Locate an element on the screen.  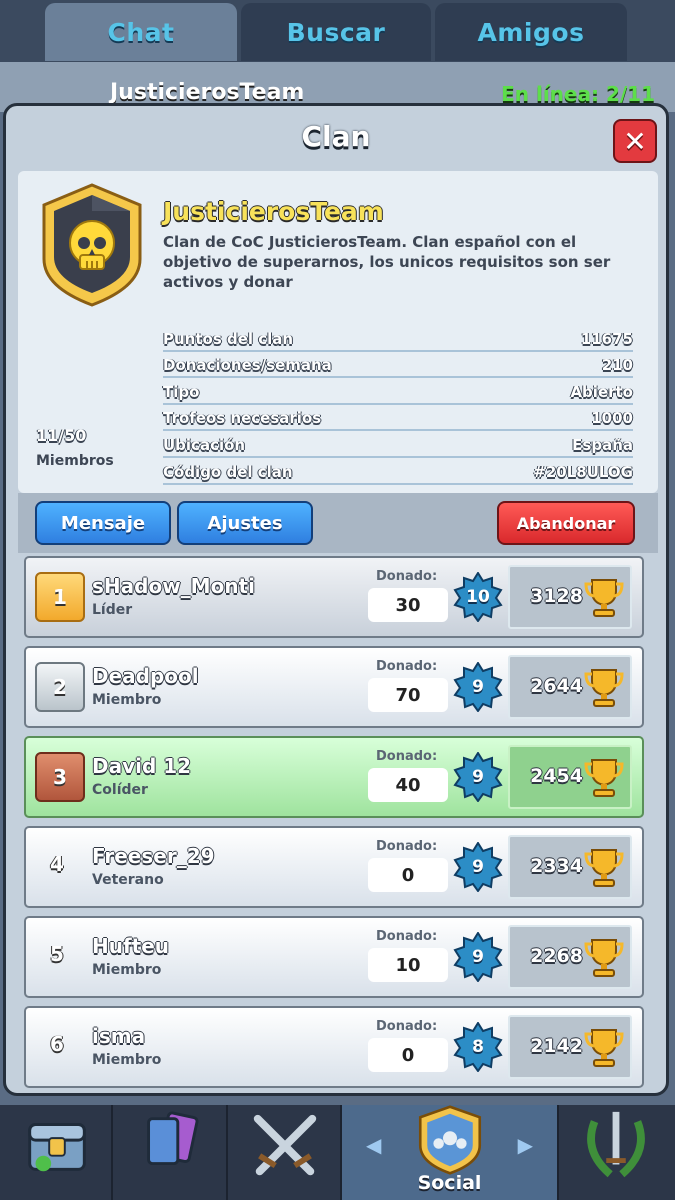
trophy-box: 2454 is located at coordinates (570, 777).